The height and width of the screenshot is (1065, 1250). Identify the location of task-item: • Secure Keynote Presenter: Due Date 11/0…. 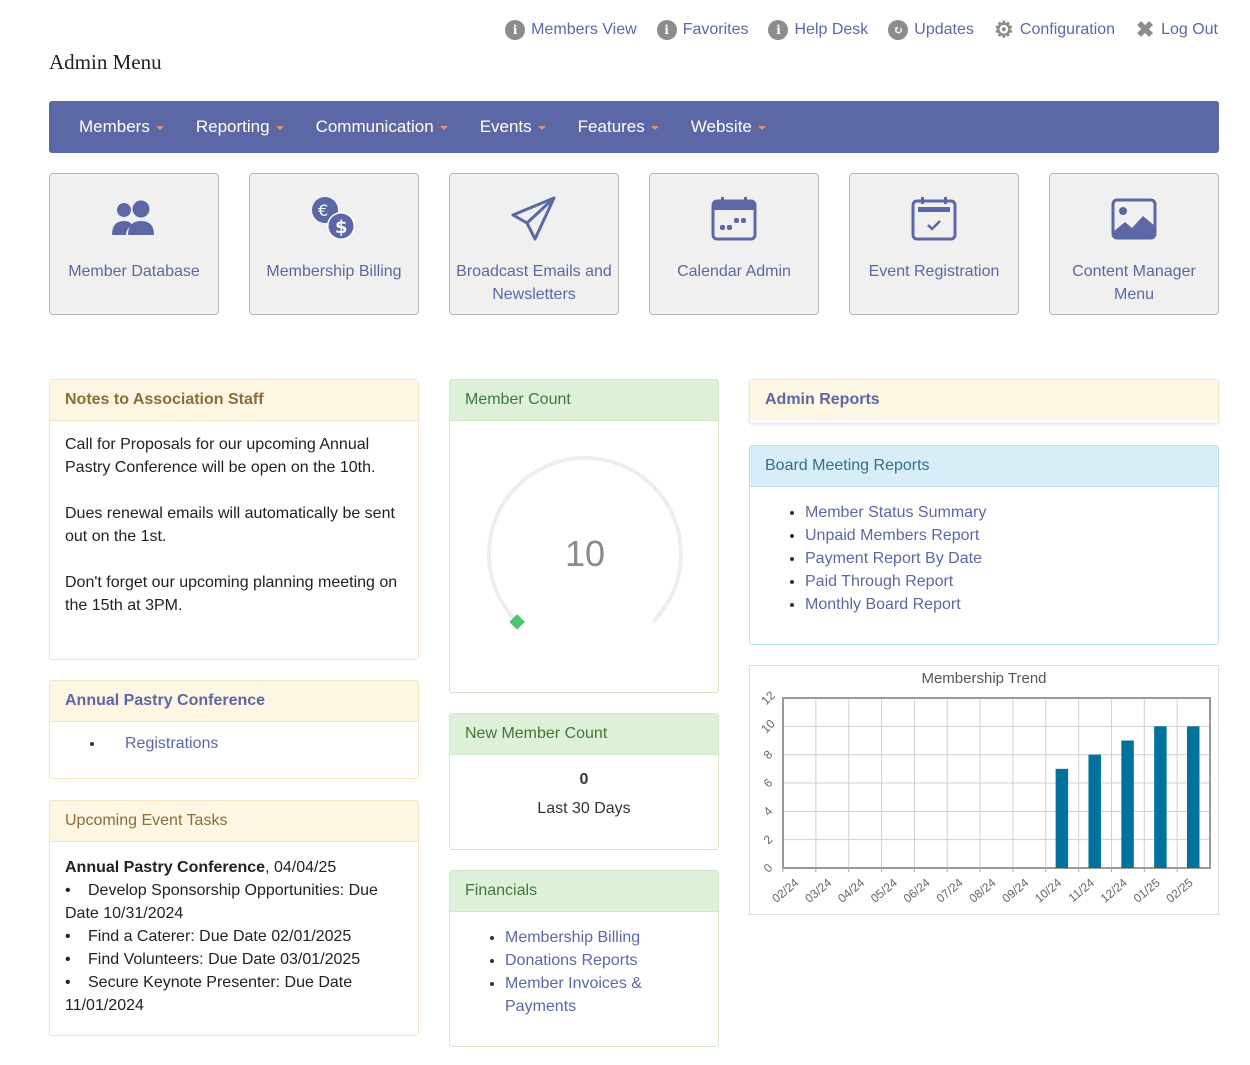
(209, 994).